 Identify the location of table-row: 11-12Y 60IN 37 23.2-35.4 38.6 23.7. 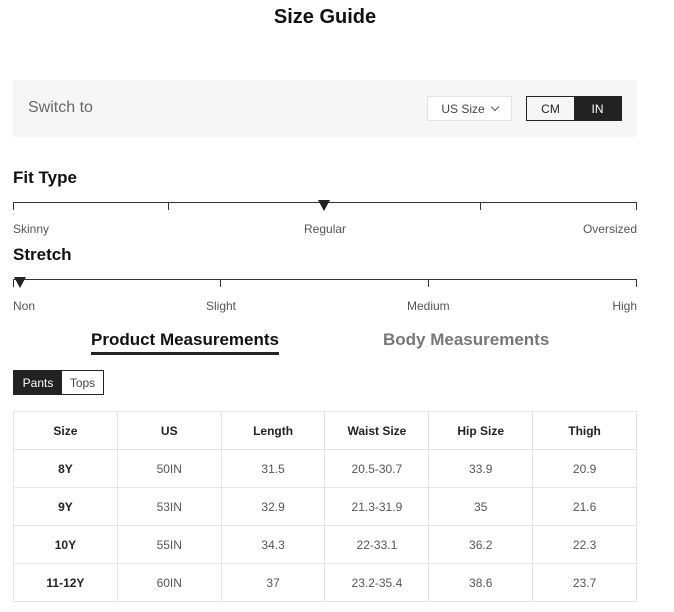
(325, 582).